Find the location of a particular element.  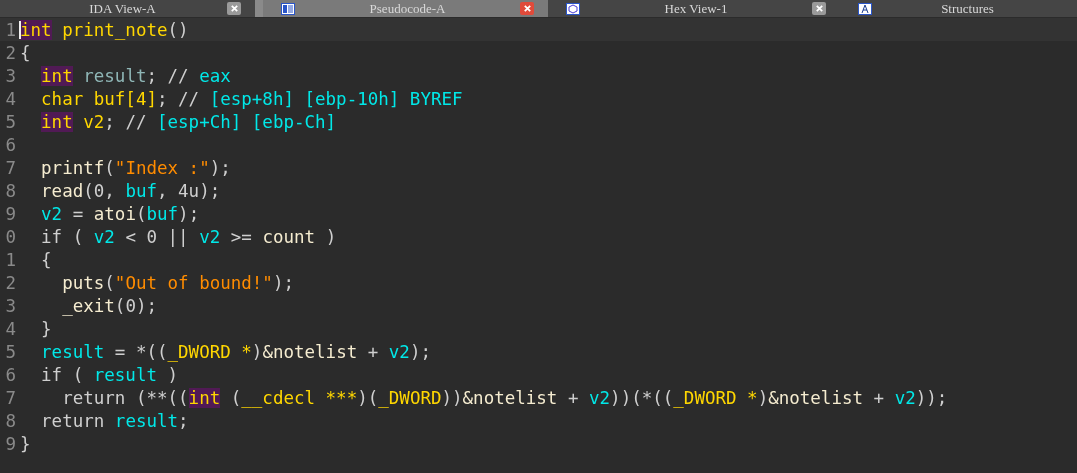

code-line: if ( result ) is located at coordinates (109, 374).